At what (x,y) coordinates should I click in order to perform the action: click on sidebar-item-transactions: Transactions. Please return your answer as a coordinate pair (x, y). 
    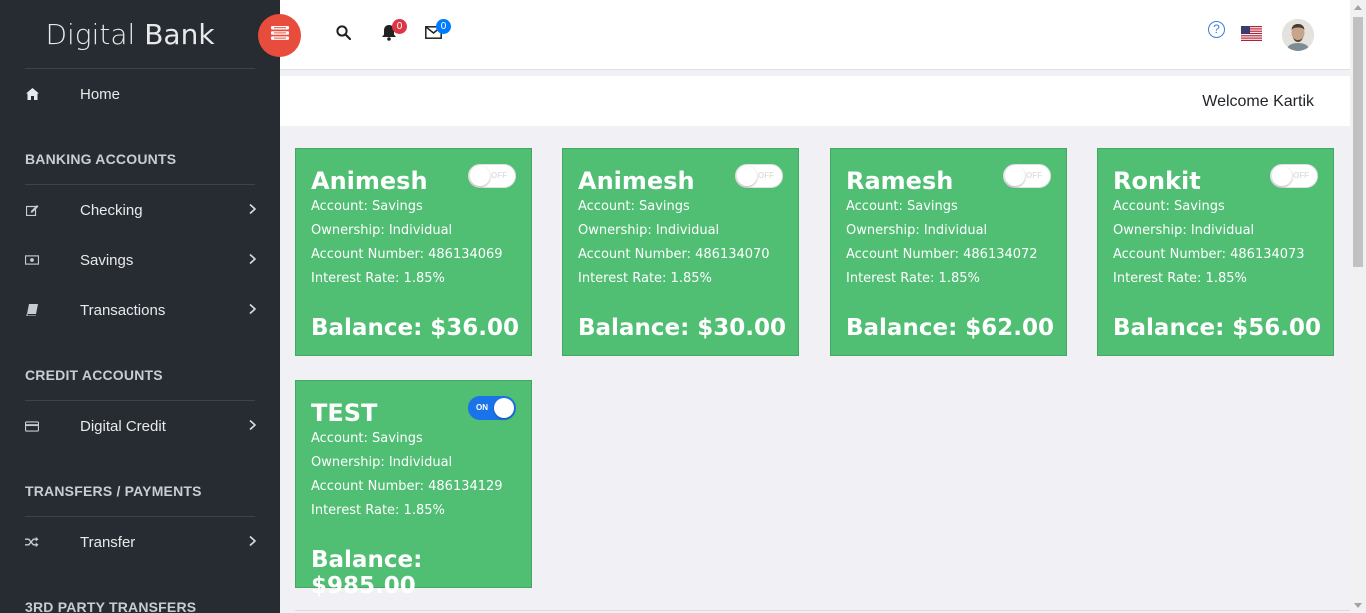
    Looking at the image, I should click on (140, 310).